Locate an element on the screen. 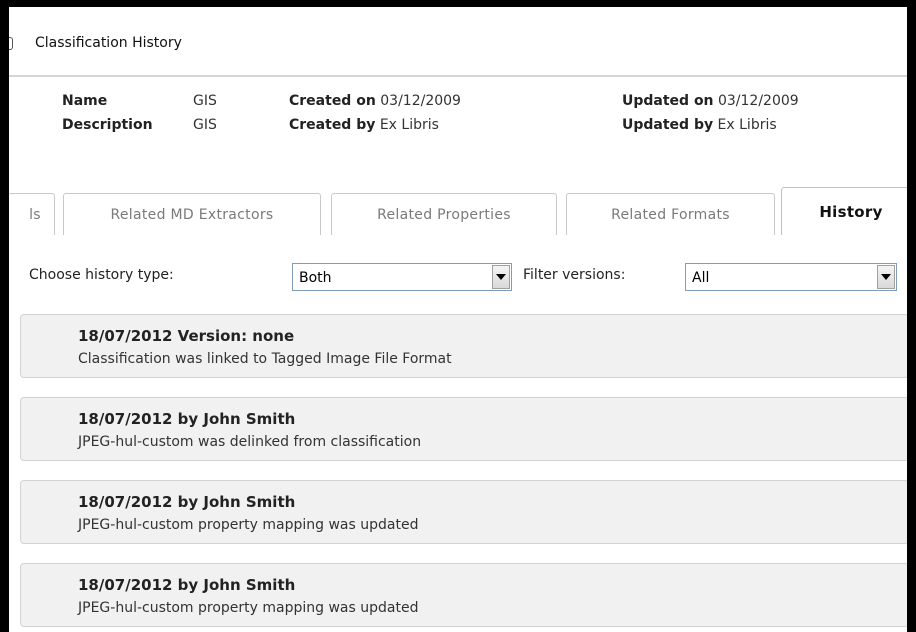 This screenshot has height=632, width=916. filter-versions-value: All is located at coordinates (701, 278).